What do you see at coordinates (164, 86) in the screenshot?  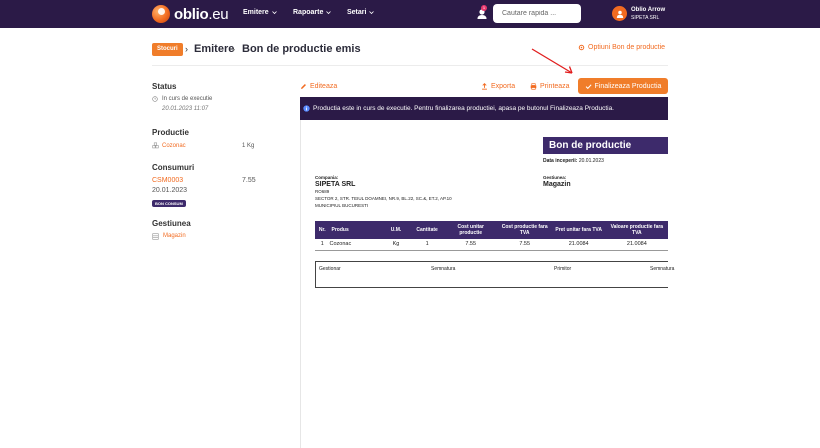 I see `status-label: Status` at bounding box center [164, 86].